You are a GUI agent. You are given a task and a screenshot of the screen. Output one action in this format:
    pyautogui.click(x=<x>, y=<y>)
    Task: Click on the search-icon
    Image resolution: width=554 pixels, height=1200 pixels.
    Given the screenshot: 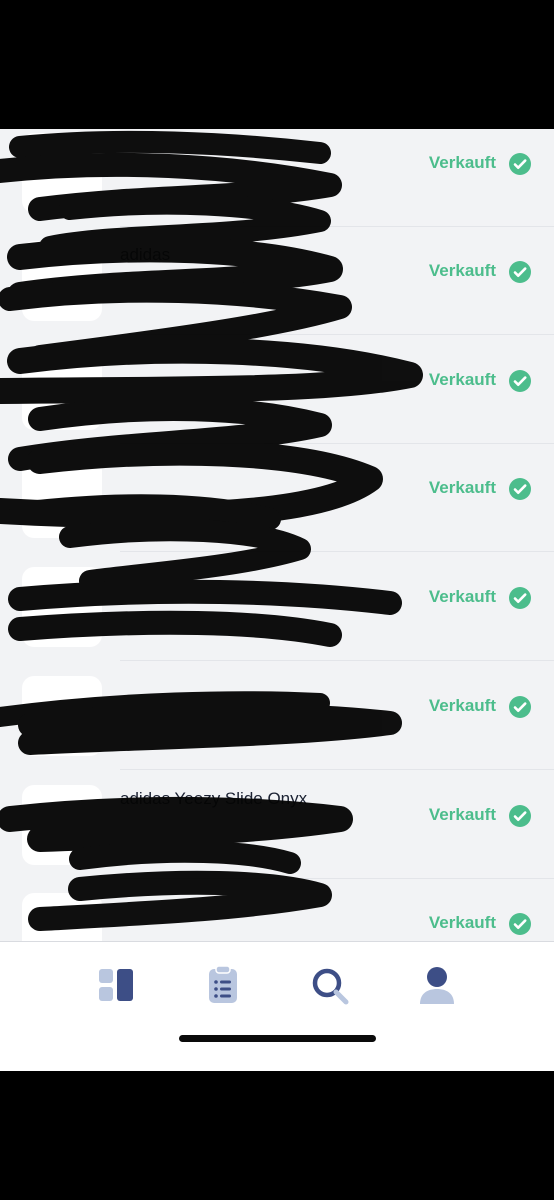 What is the action you would take?
    pyautogui.click(x=330, y=986)
    